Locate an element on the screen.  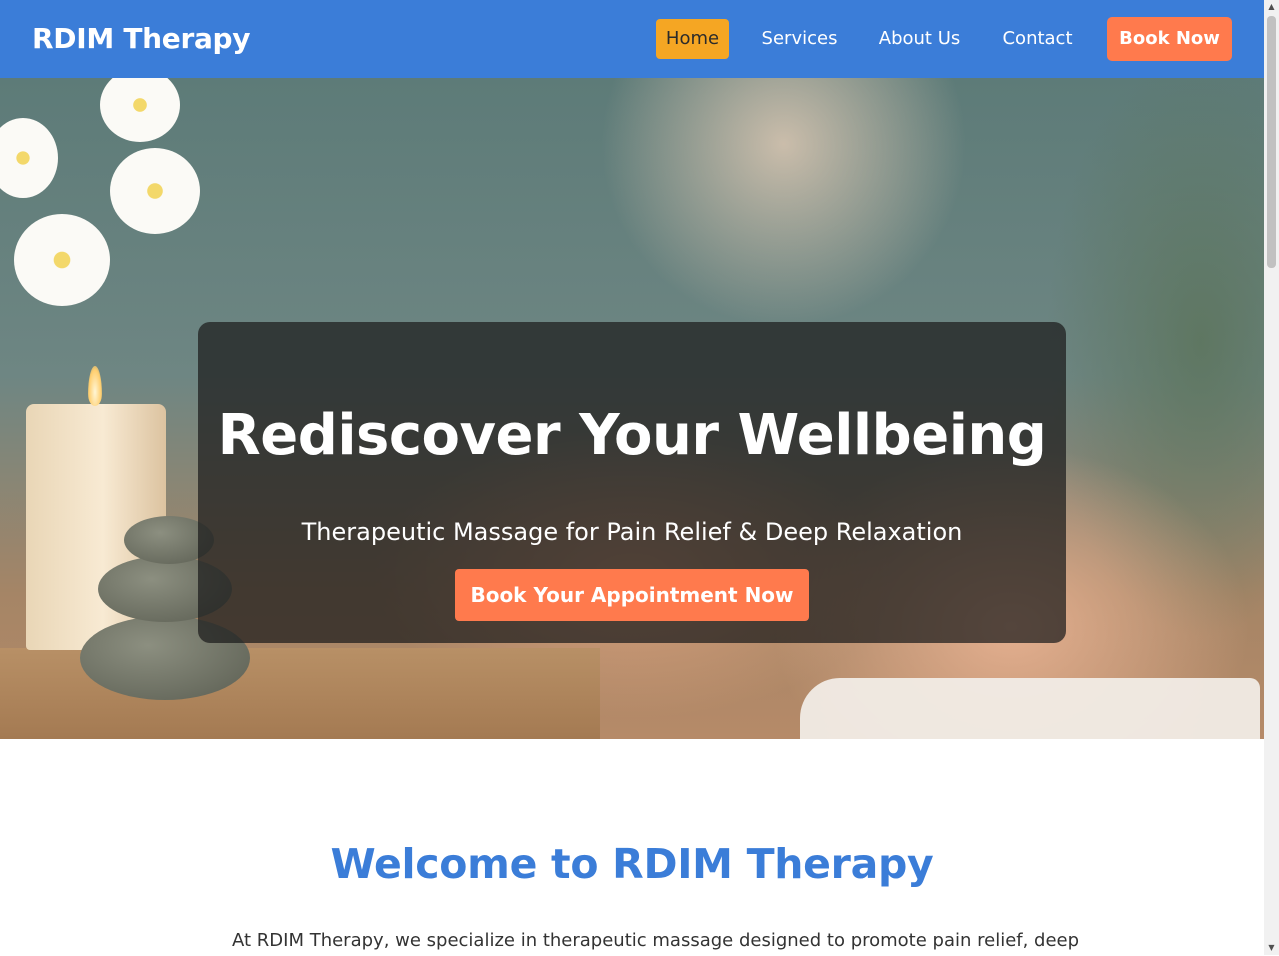
candle-flame is located at coordinates (95, 386).